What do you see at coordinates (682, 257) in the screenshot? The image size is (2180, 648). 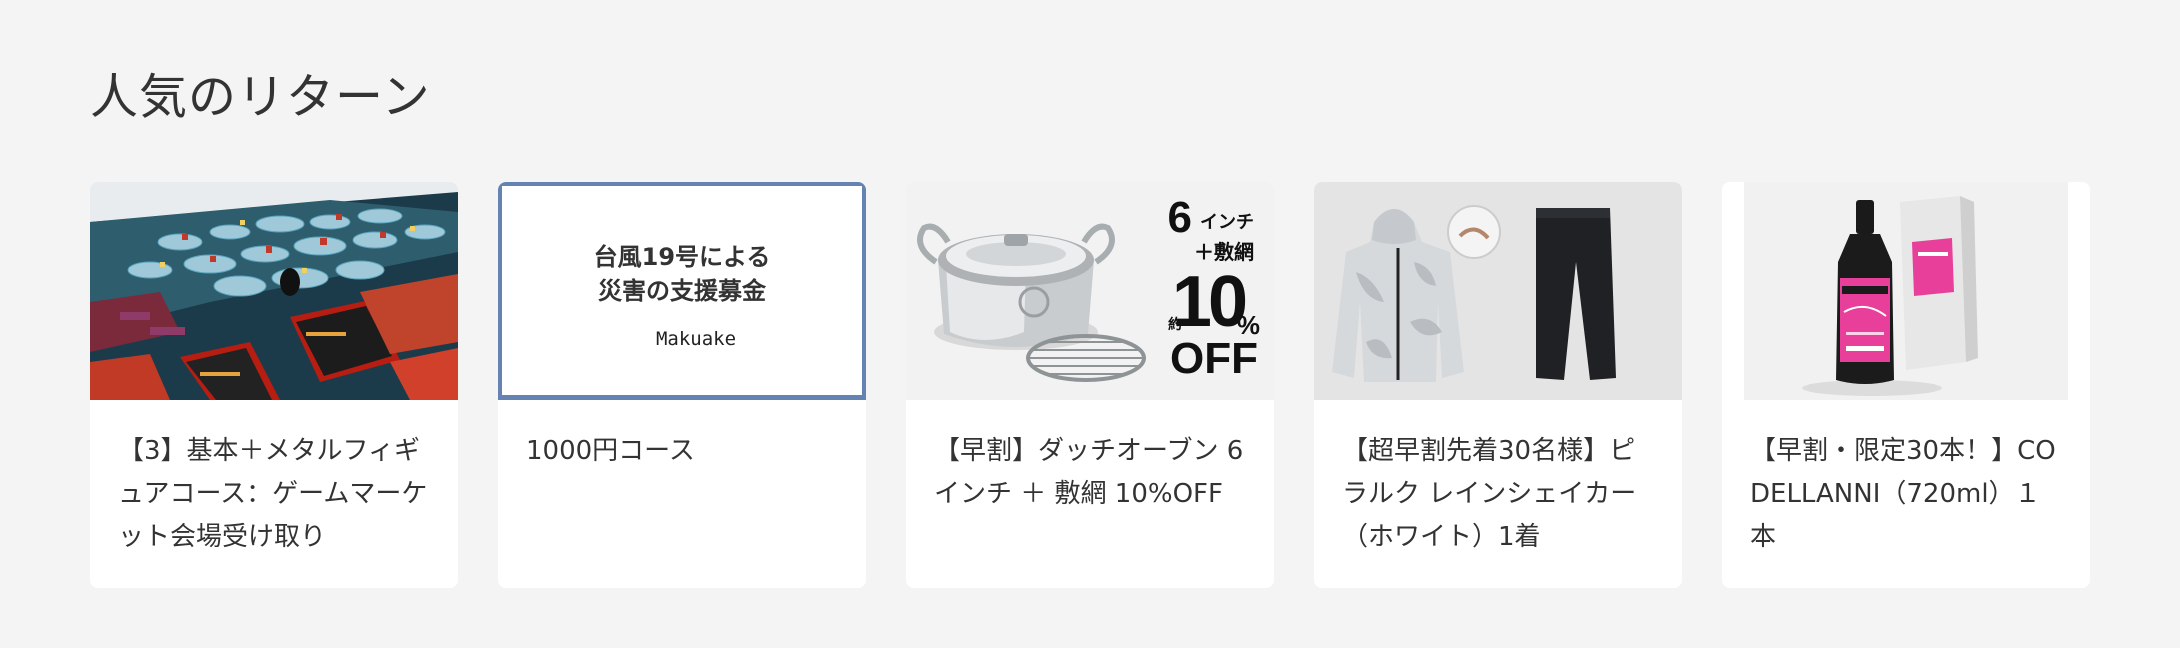 I see `support-banner-line1: 台風19号による` at bounding box center [682, 257].